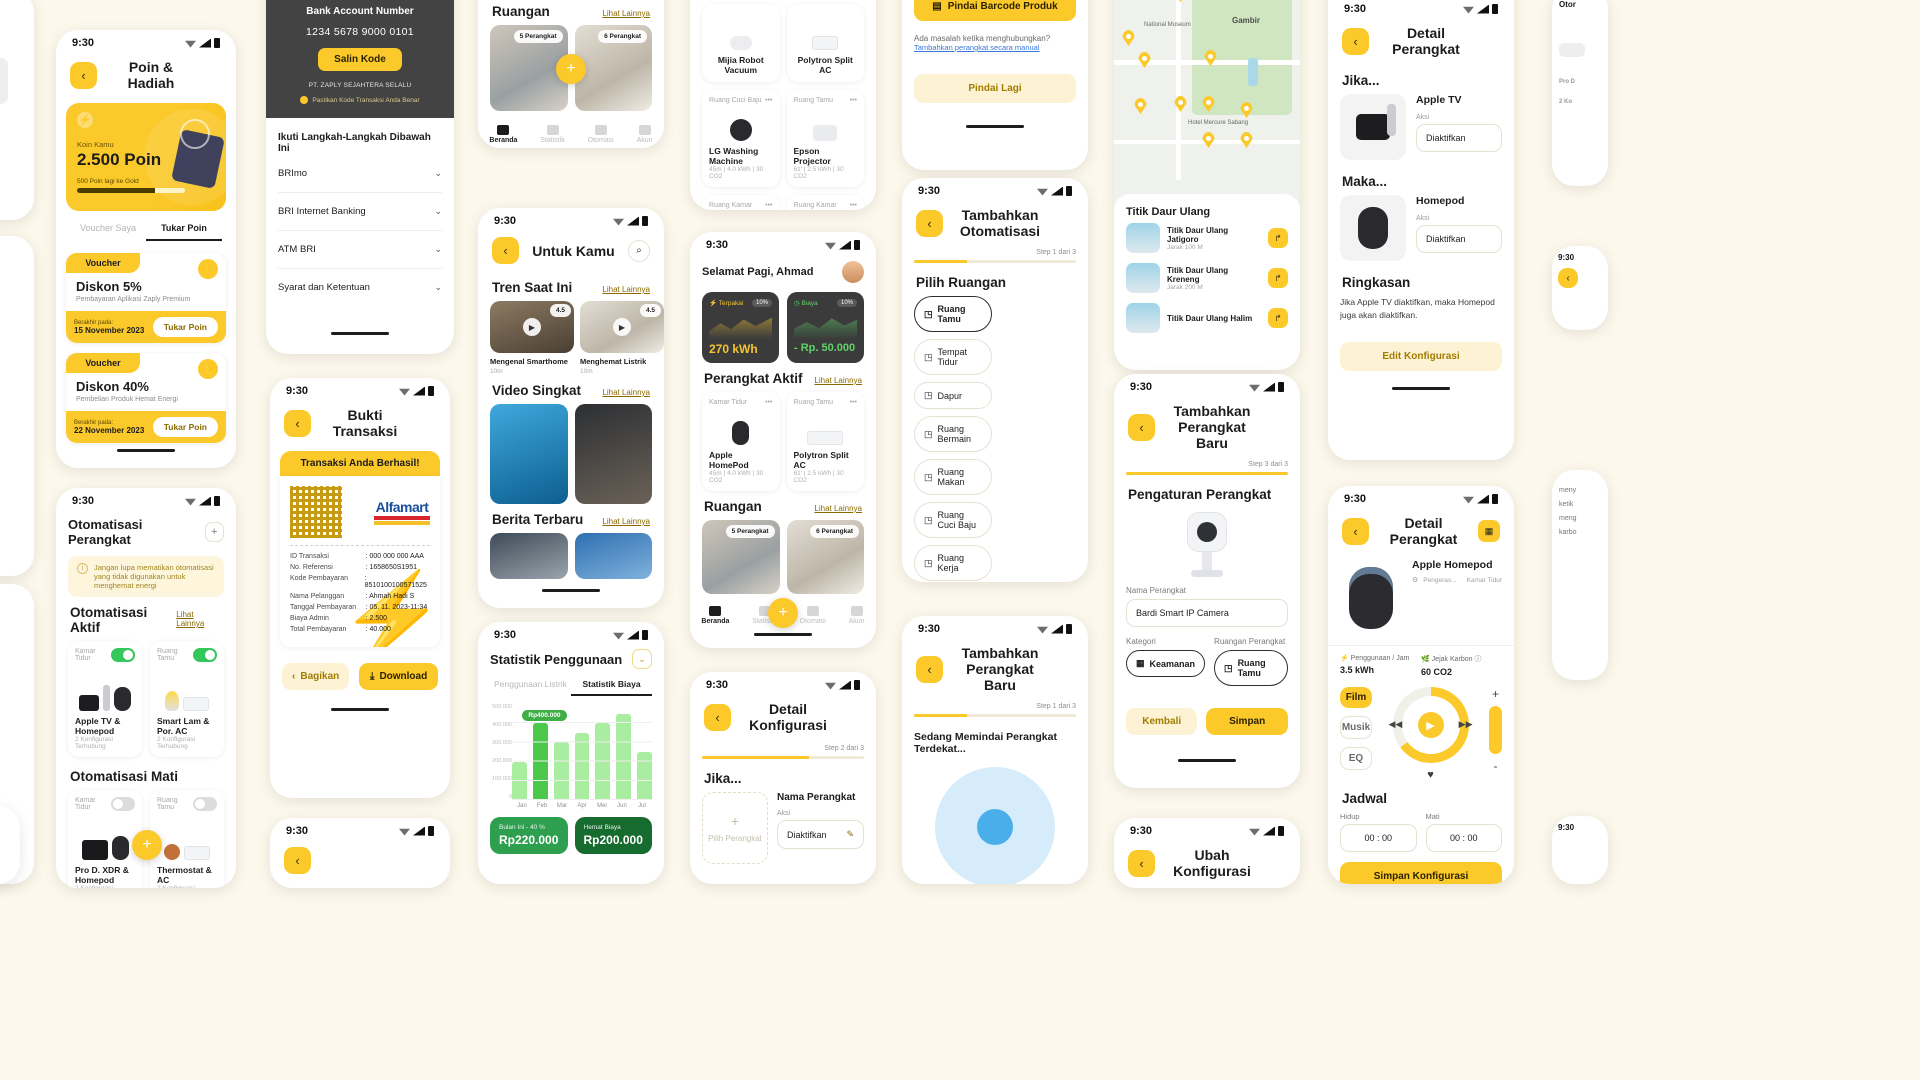  I want to click on schedule-on-input: 00, so click(1378, 838).